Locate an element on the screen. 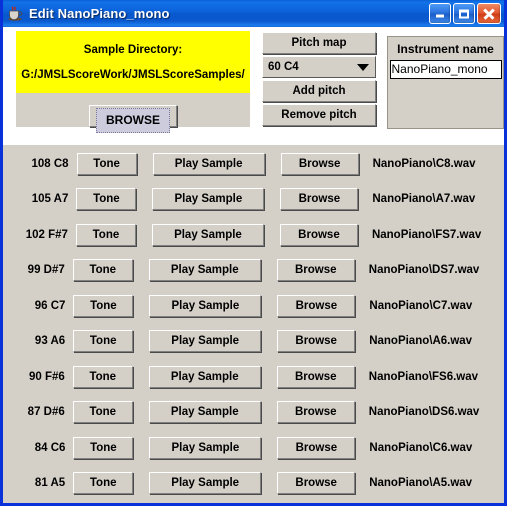 The width and height of the screenshot is (507, 506). close-icon is located at coordinates (489, 13).